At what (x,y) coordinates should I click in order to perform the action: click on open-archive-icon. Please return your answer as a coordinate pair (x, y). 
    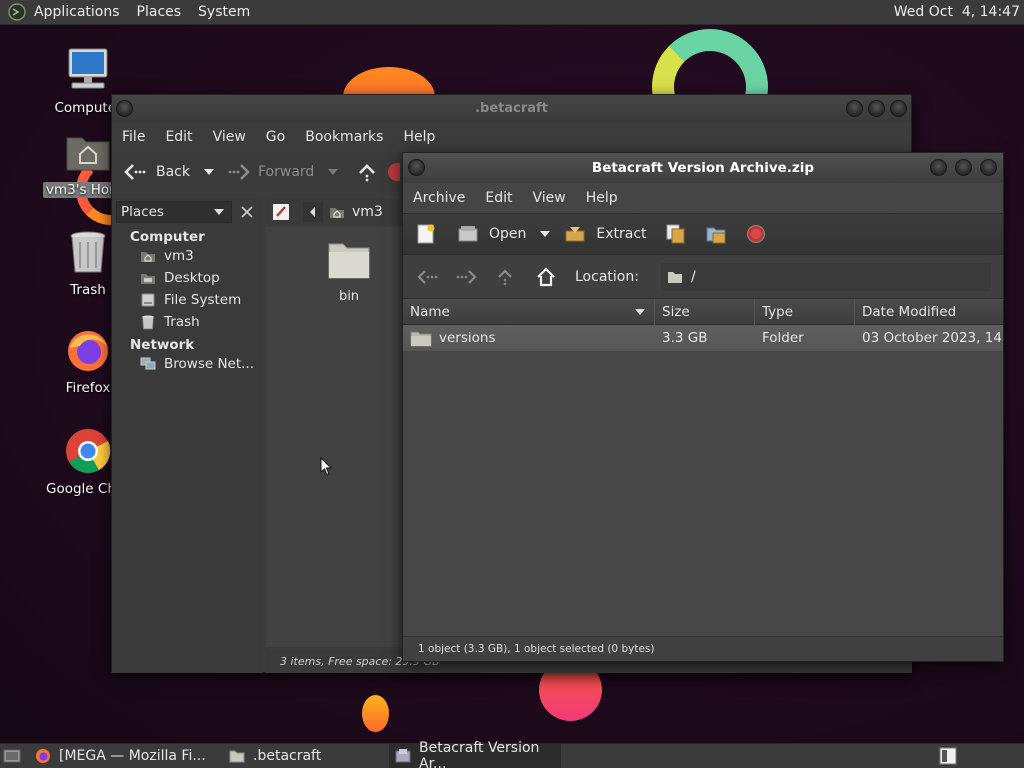
    Looking at the image, I should click on (468, 234).